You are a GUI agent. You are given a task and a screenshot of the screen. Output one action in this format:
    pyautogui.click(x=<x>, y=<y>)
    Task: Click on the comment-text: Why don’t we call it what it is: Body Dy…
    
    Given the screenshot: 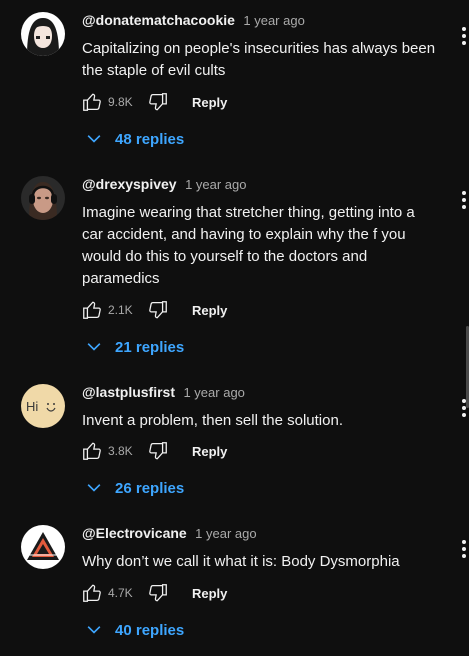 What is the action you would take?
    pyautogui.click(x=264, y=562)
    